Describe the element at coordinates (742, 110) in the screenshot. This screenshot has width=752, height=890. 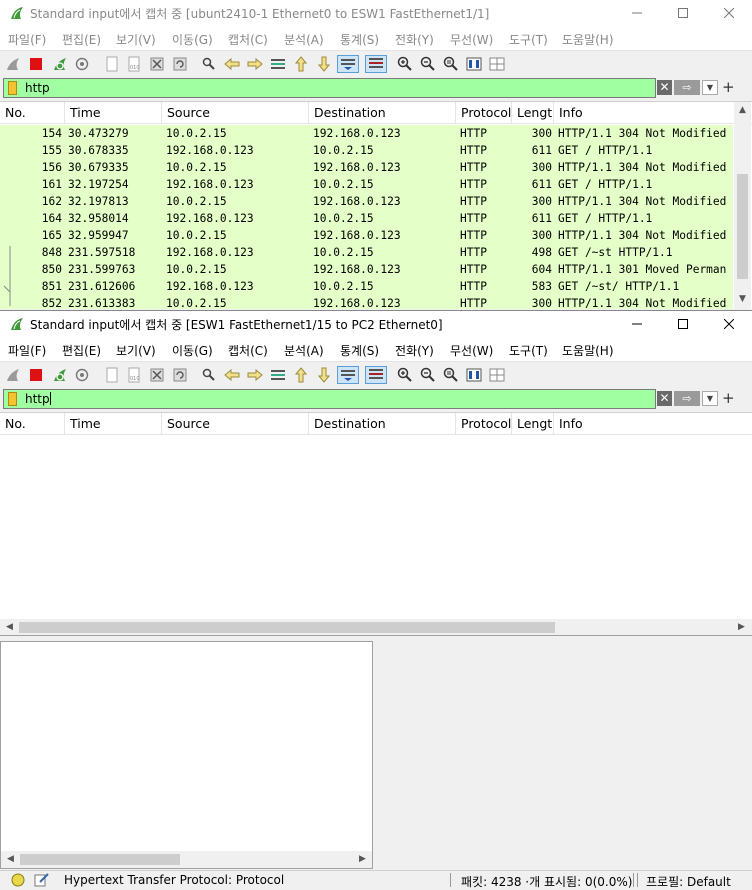
I see `scroll-up-icon: ▲` at that location.